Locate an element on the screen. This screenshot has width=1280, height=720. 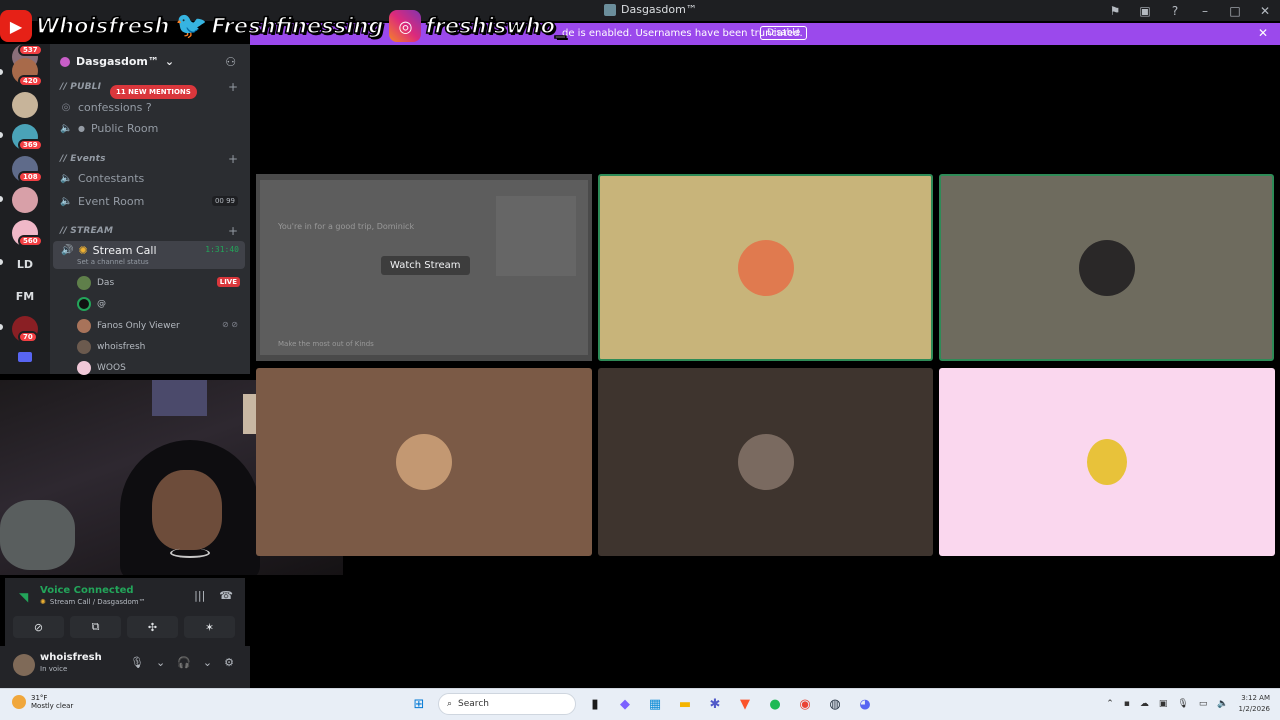
user-limit-counter: 00 99 is located at coordinates (224, 201).